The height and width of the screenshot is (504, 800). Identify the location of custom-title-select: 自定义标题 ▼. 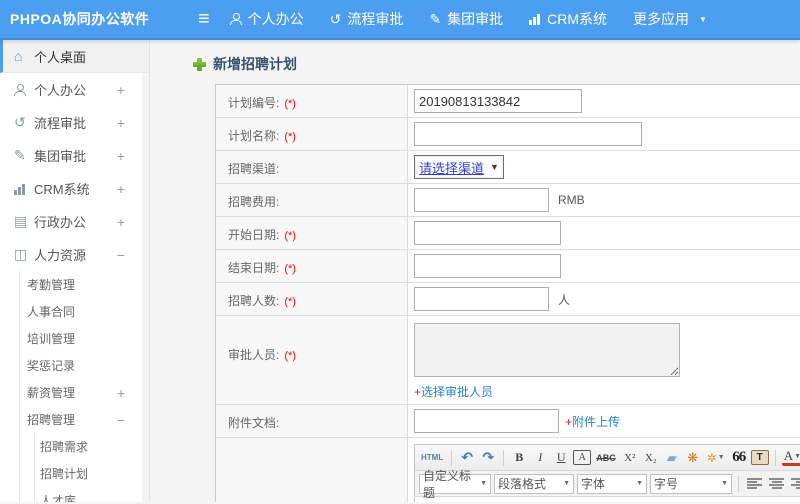
(455, 484).